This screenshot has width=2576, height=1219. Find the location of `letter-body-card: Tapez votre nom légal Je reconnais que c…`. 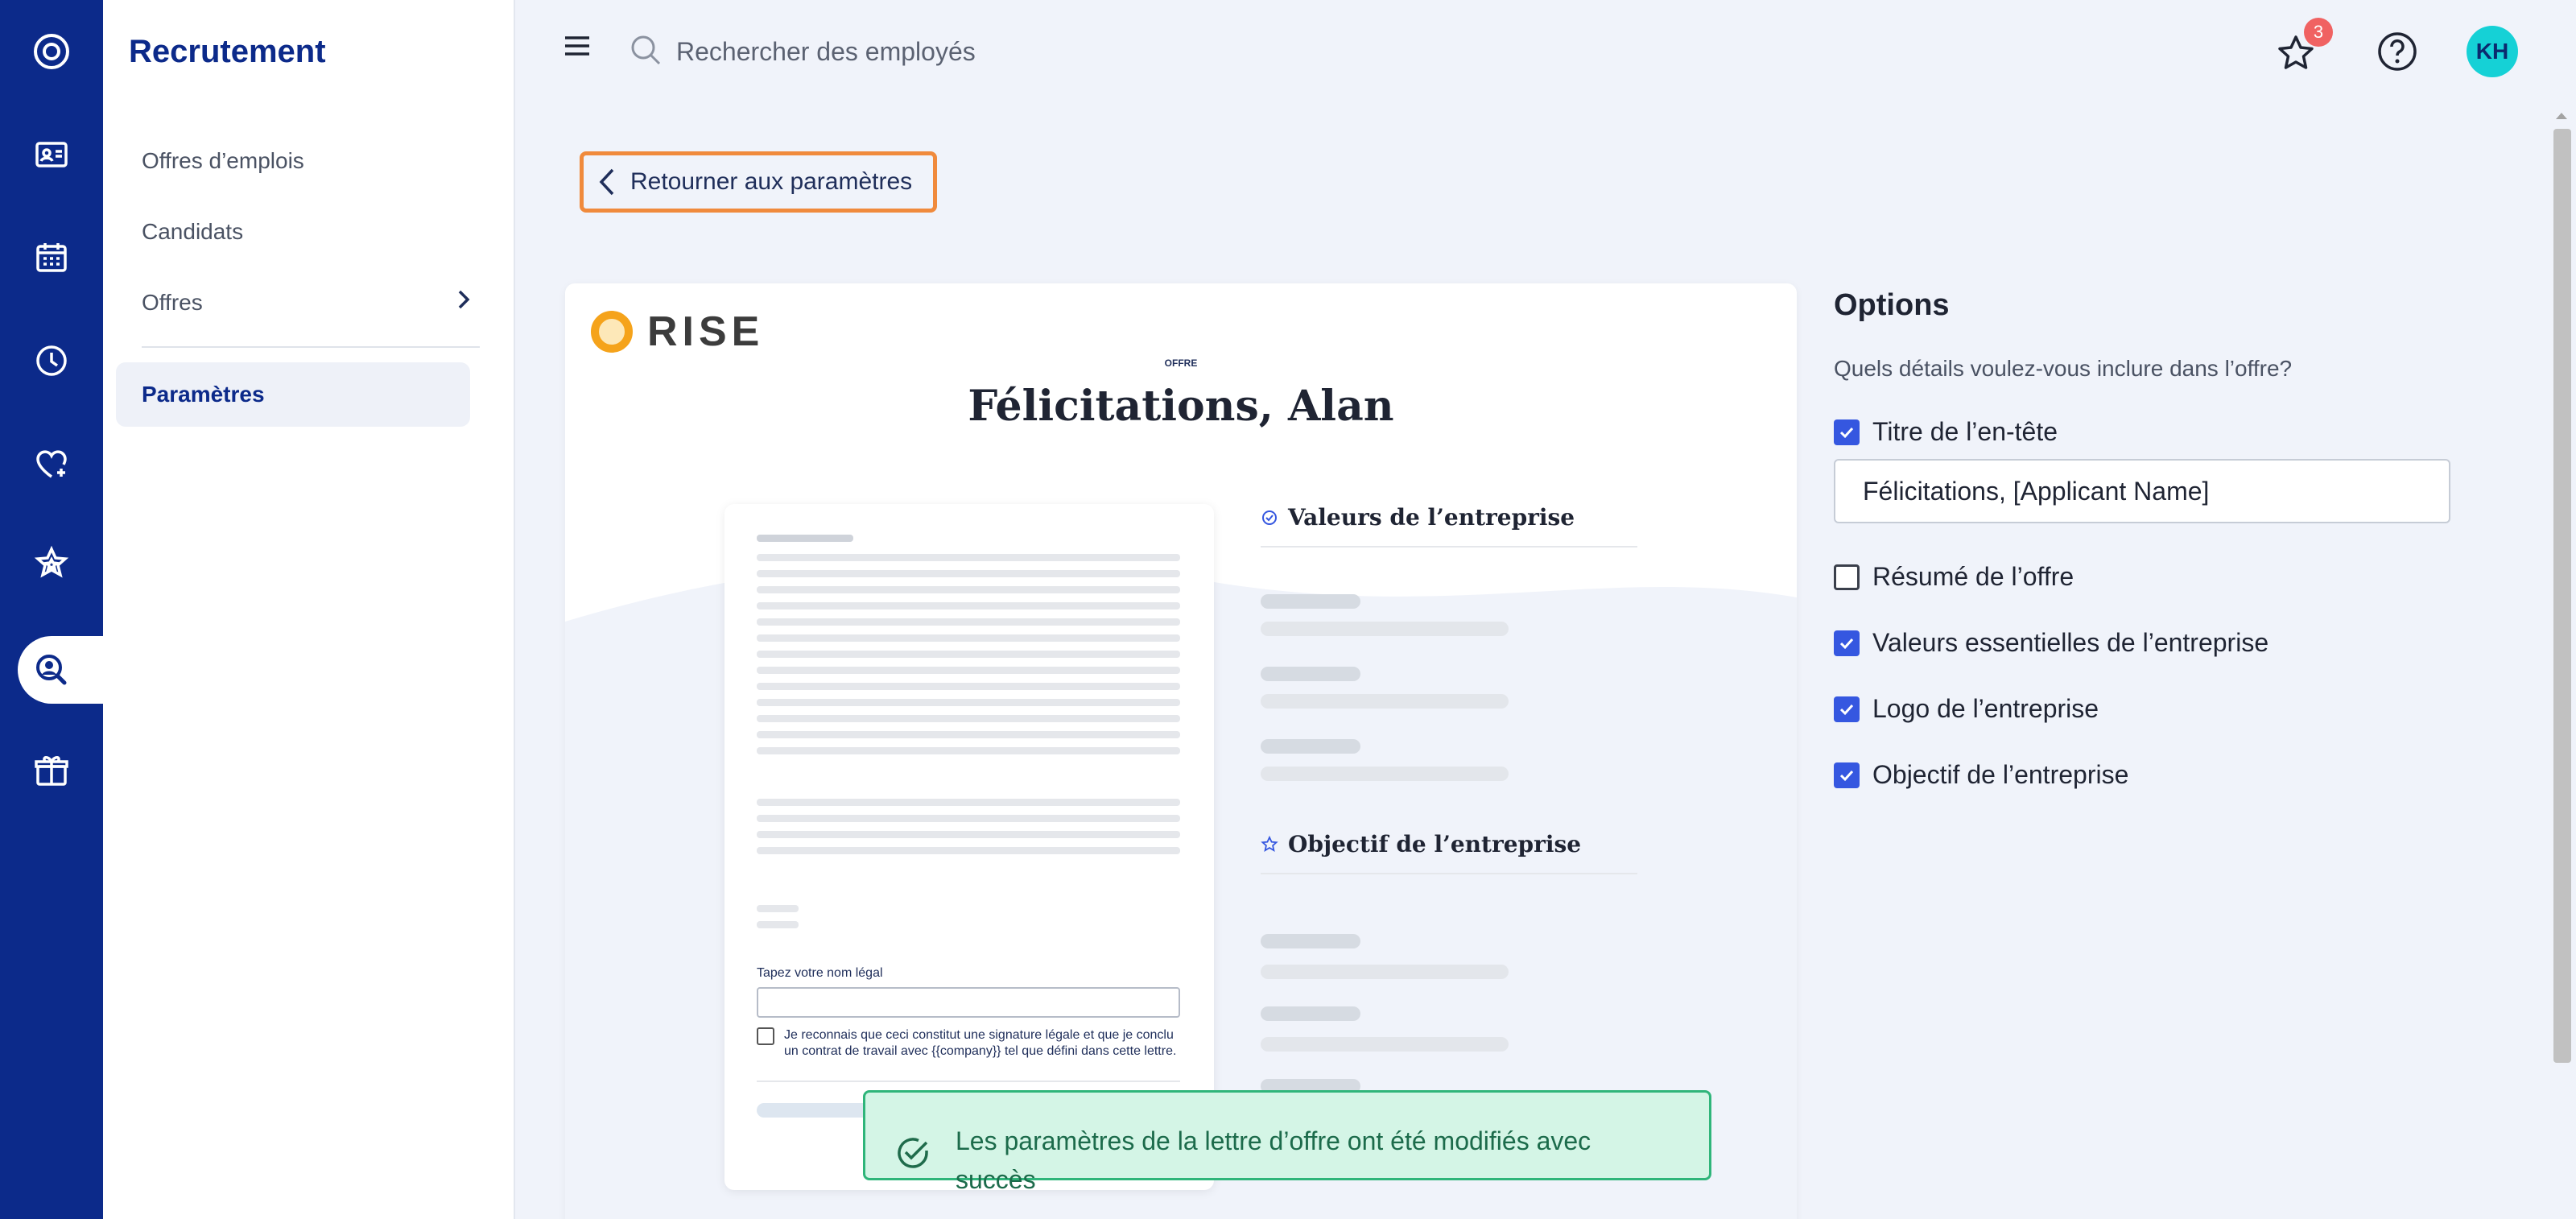

letter-body-card: Tapez votre nom légal Je reconnais que c… is located at coordinates (969, 847).